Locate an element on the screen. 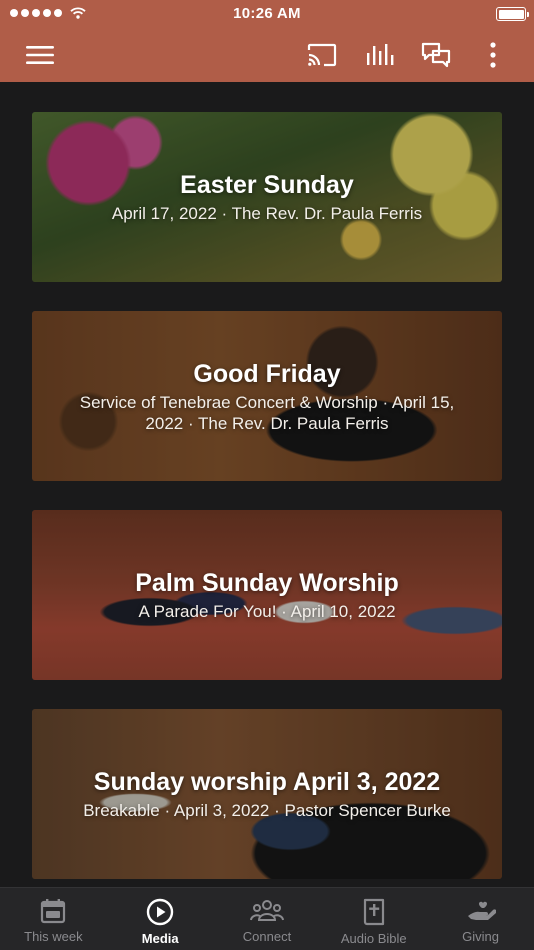  menu-button is located at coordinates (40, 55).